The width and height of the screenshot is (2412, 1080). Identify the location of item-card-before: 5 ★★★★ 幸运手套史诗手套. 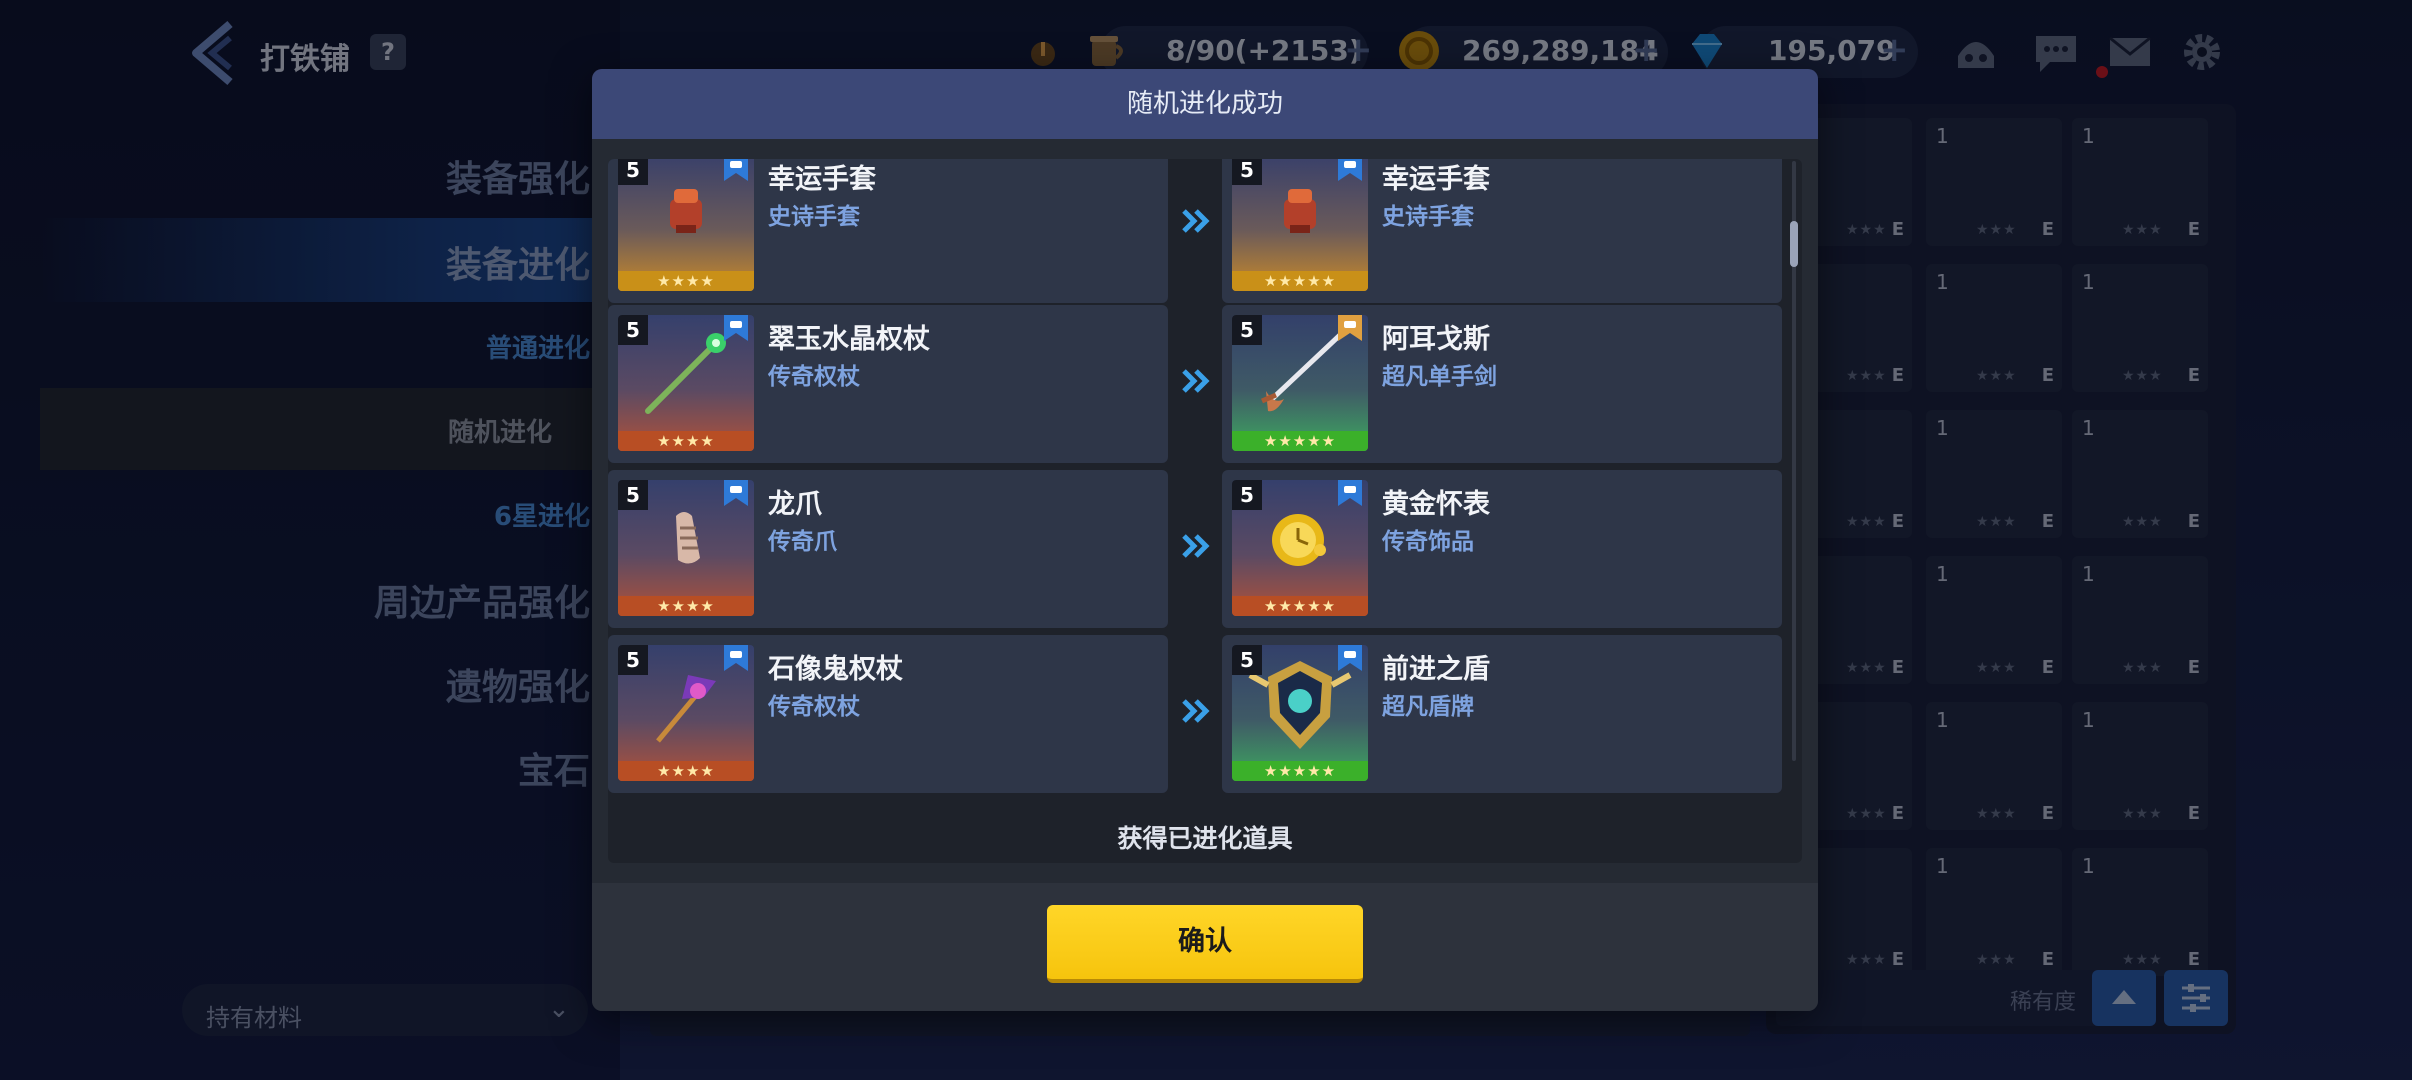
(888, 231).